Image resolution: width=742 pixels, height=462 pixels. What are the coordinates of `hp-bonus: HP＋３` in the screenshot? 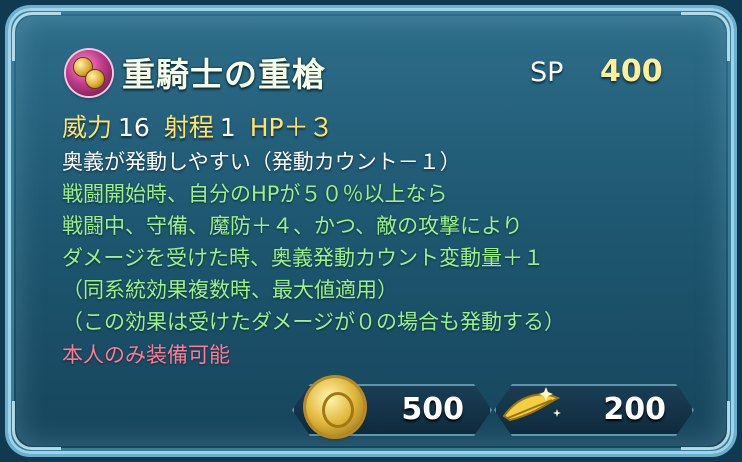 It's located at (291, 127).